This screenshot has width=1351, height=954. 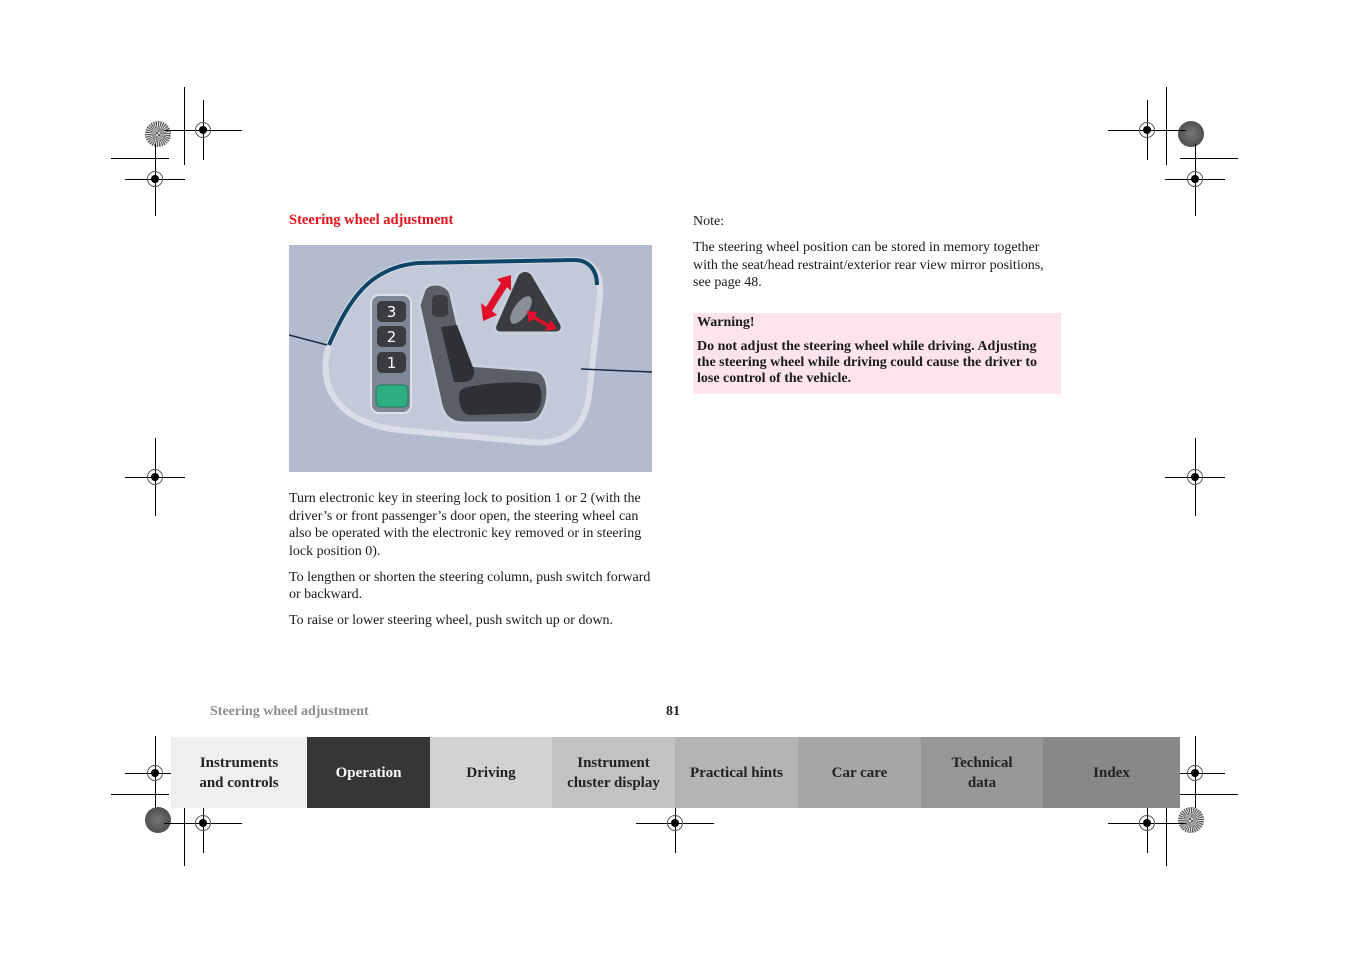 What do you see at coordinates (491, 772) in the screenshot?
I see `nav-tab-driving: Driving` at bounding box center [491, 772].